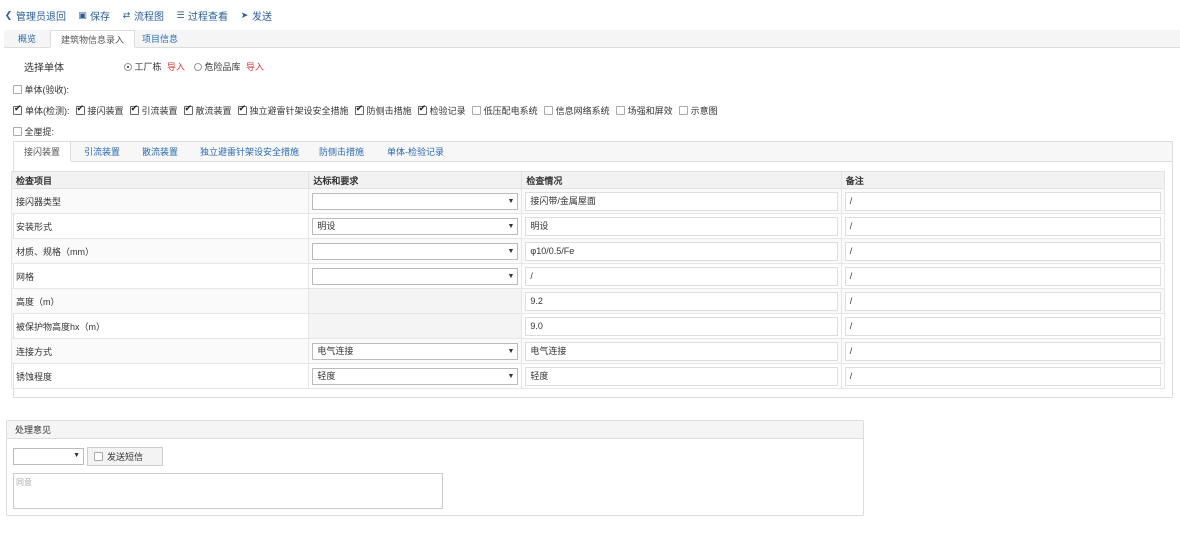  What do you see at coordinates (153, 110) in the screenshot?
I see `detect-item: 引流装置` at bounding box center [153, 110].